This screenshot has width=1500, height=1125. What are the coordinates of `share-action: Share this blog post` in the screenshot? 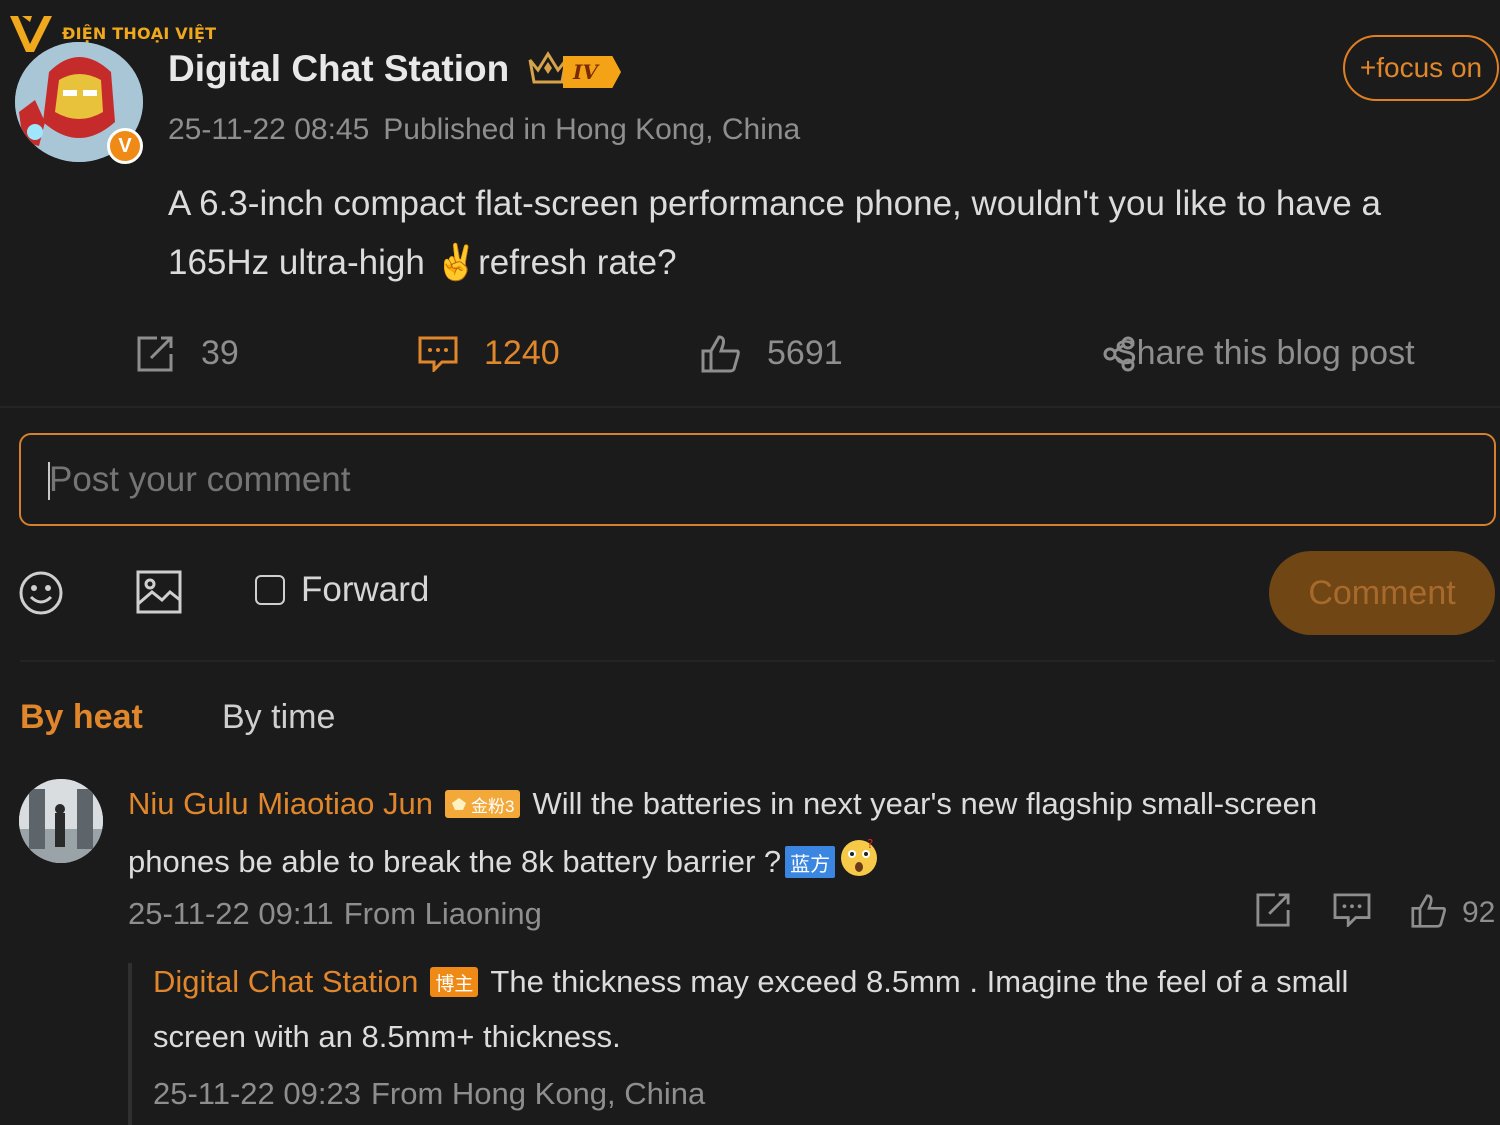 It's located at (1258, 353).